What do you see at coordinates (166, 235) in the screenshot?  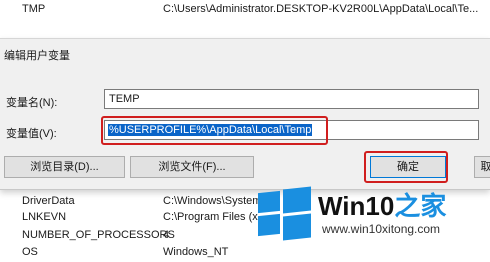 I see `variable-value: 4` at bounding box center [166, 235].